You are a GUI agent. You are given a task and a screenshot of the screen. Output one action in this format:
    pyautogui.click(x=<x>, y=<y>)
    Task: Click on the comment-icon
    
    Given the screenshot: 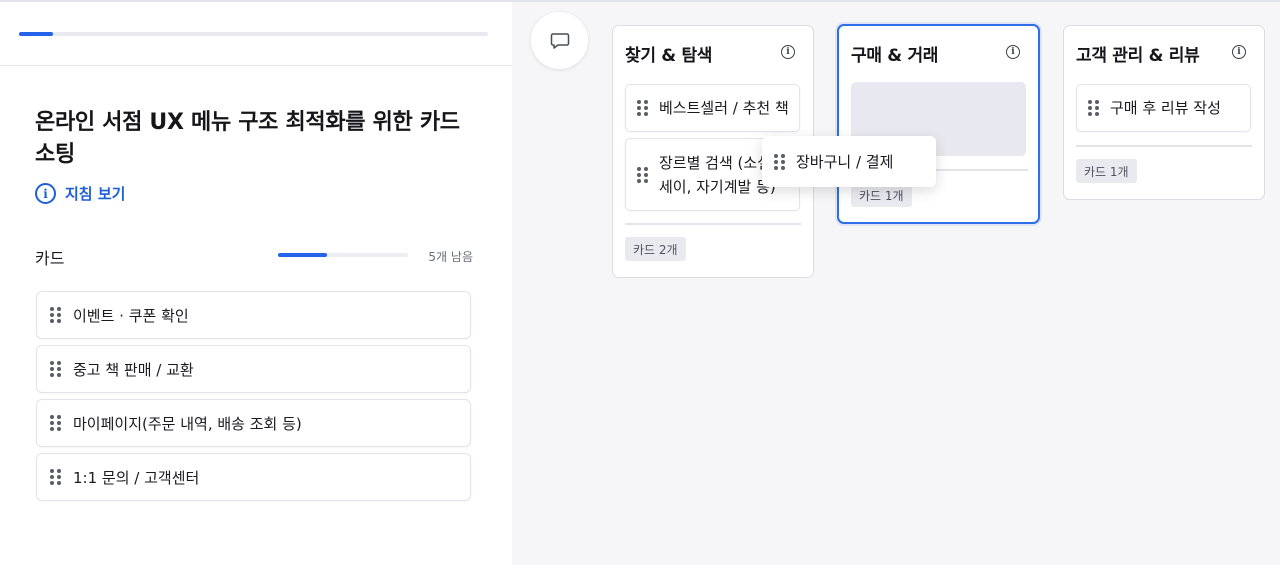 What is the action you would take?
    pyautogui.click(x=559, y=40)
    